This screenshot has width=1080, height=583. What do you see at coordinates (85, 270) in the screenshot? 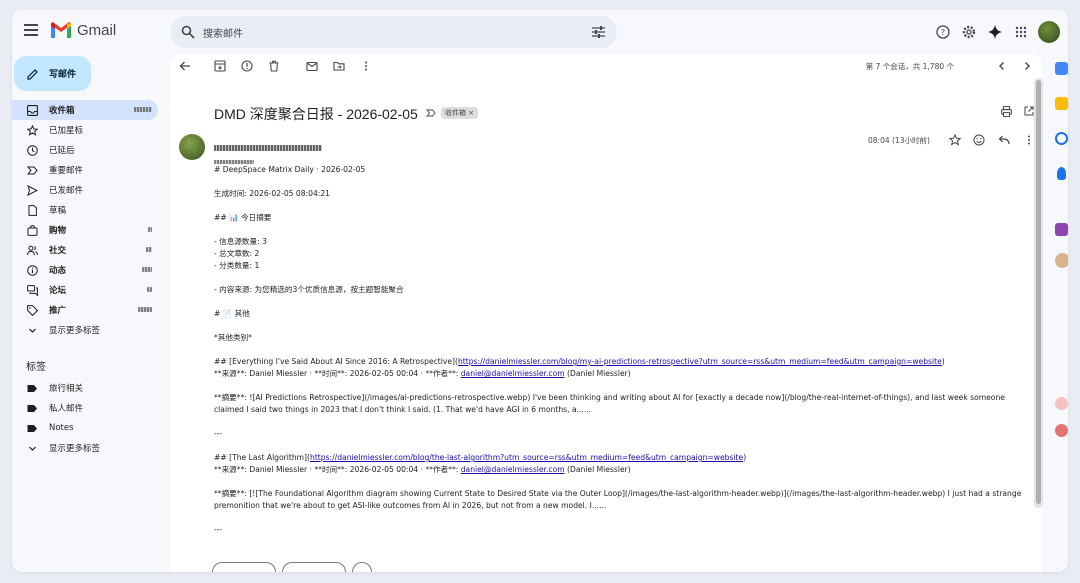
I see `sidebar-item-updates: 动态` at bounding box center [85, 270].